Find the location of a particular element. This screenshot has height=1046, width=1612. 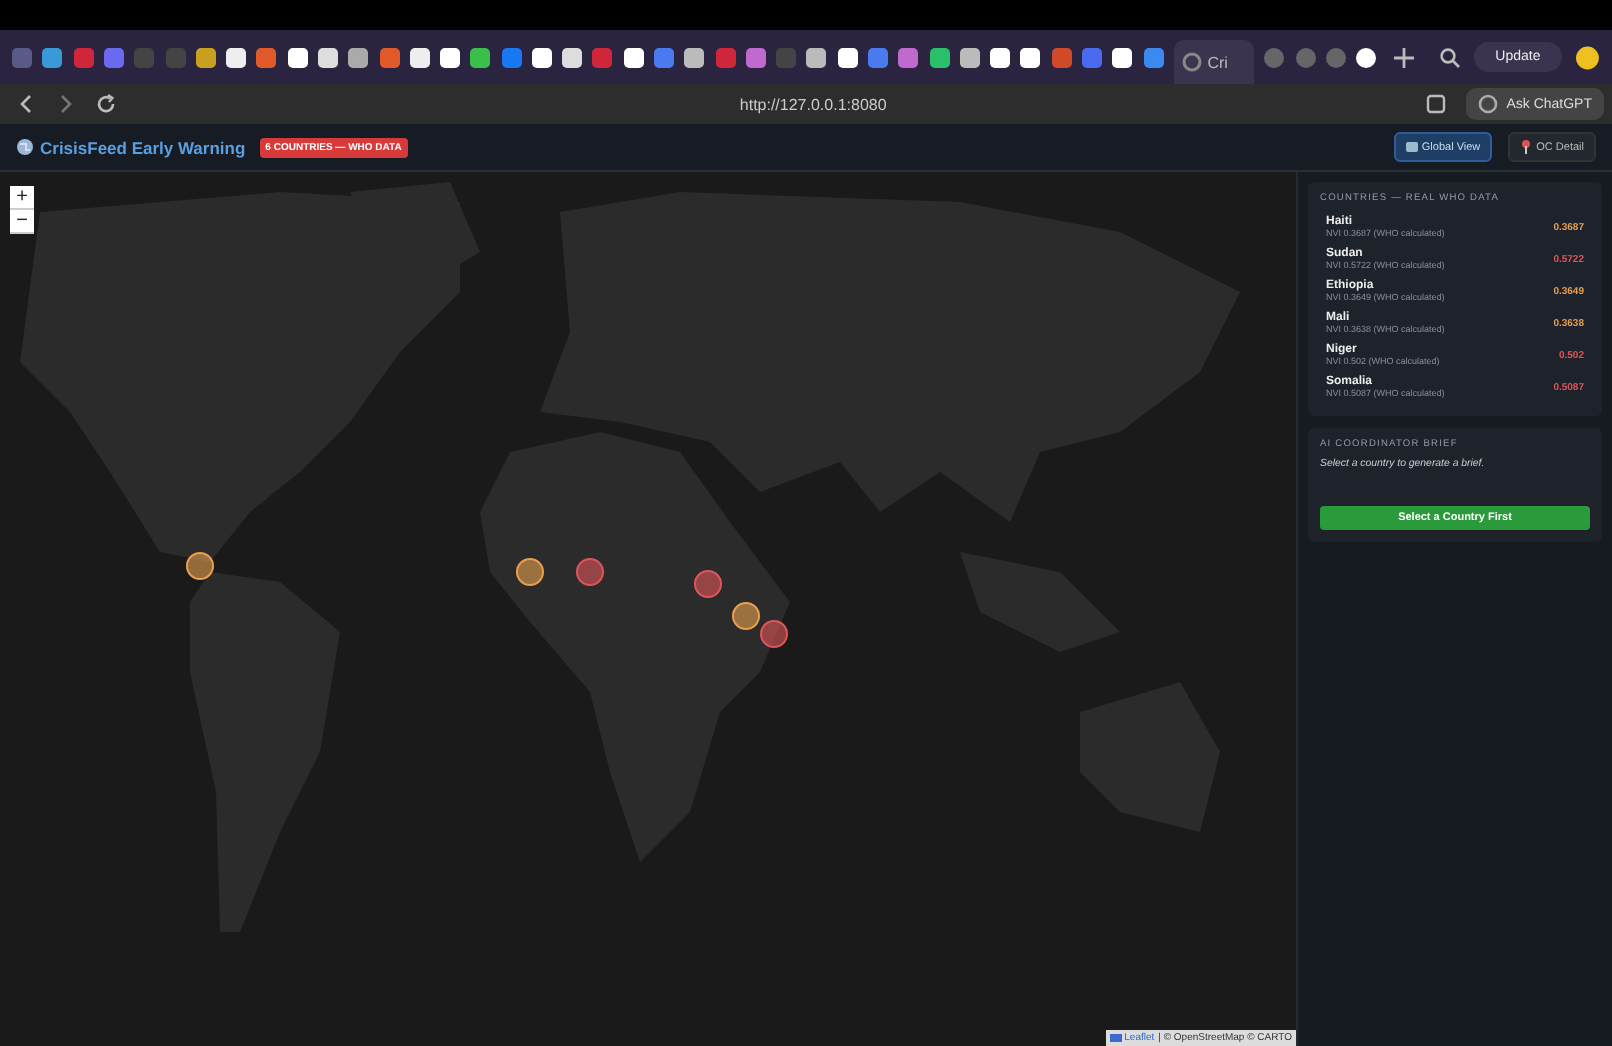

app-title: CrisisFeed Early Warning is located at coordinates (143, 147).